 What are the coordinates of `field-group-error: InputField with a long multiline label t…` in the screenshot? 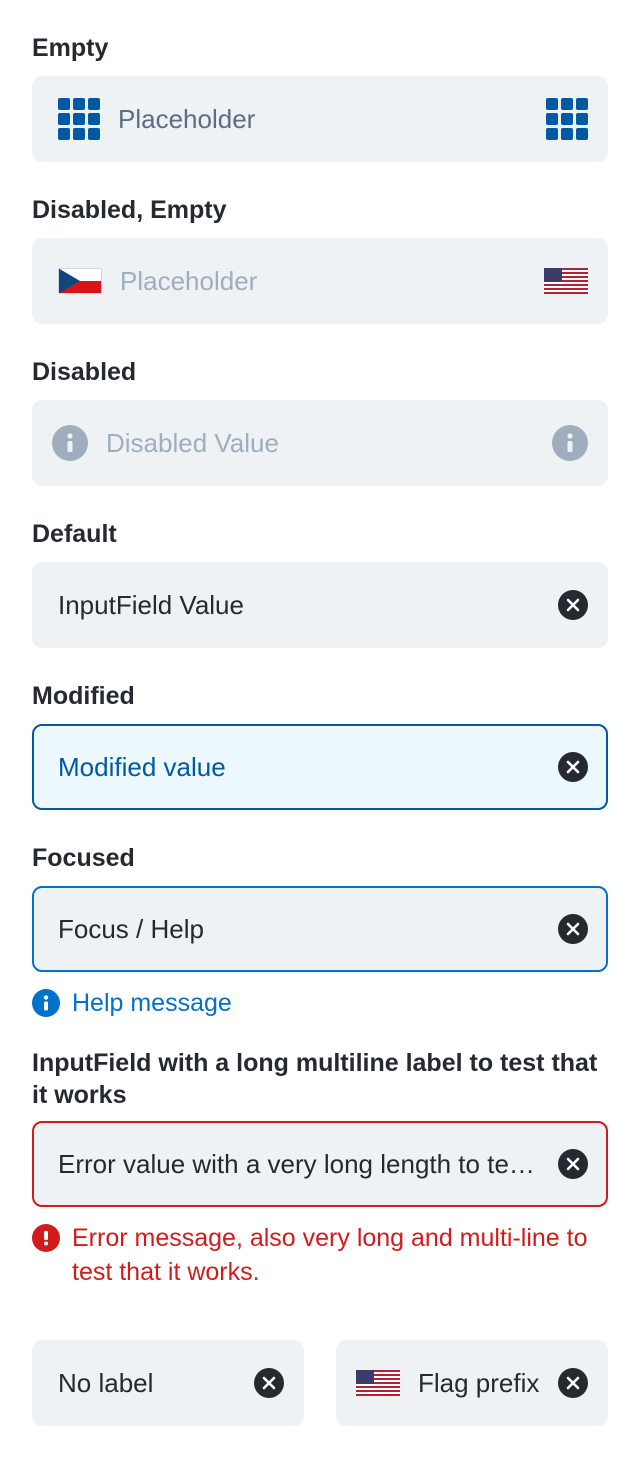 It's located at (320, 1168).